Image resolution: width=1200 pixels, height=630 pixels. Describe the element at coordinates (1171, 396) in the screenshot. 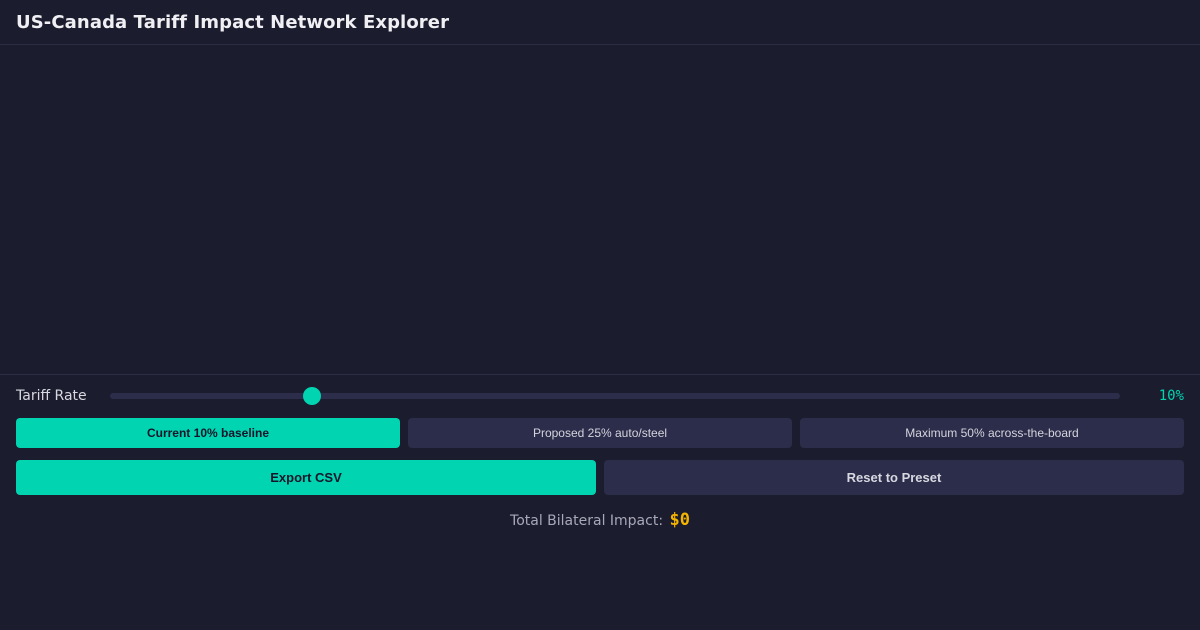

I see `tariff-rate-value: 10%` at that location.